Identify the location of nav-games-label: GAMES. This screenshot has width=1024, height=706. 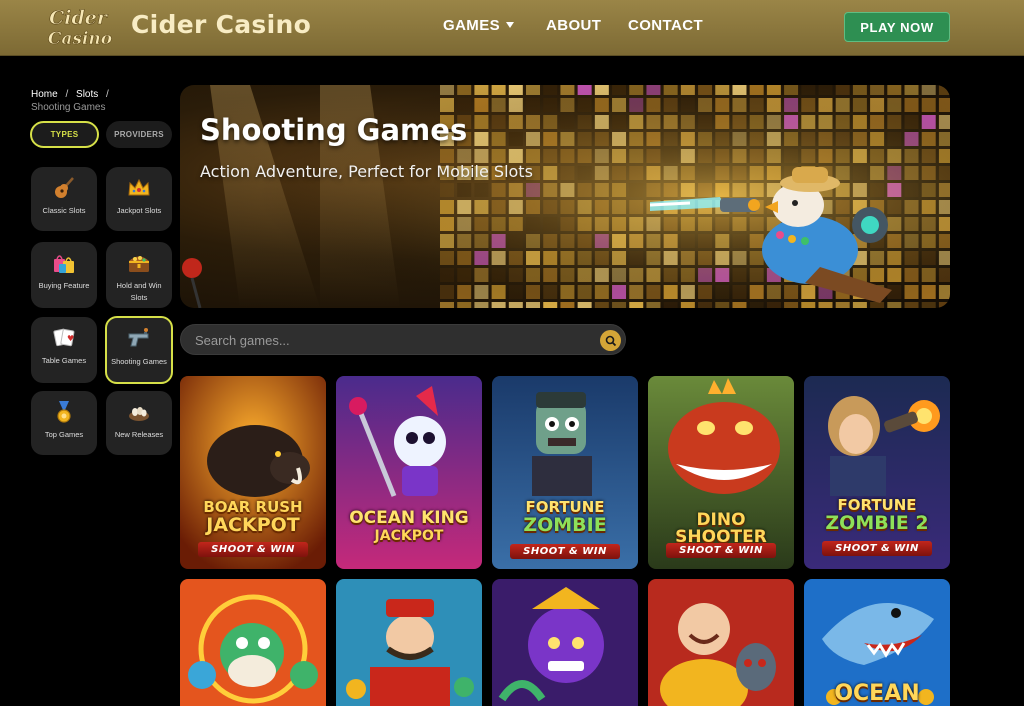
(472, 25).